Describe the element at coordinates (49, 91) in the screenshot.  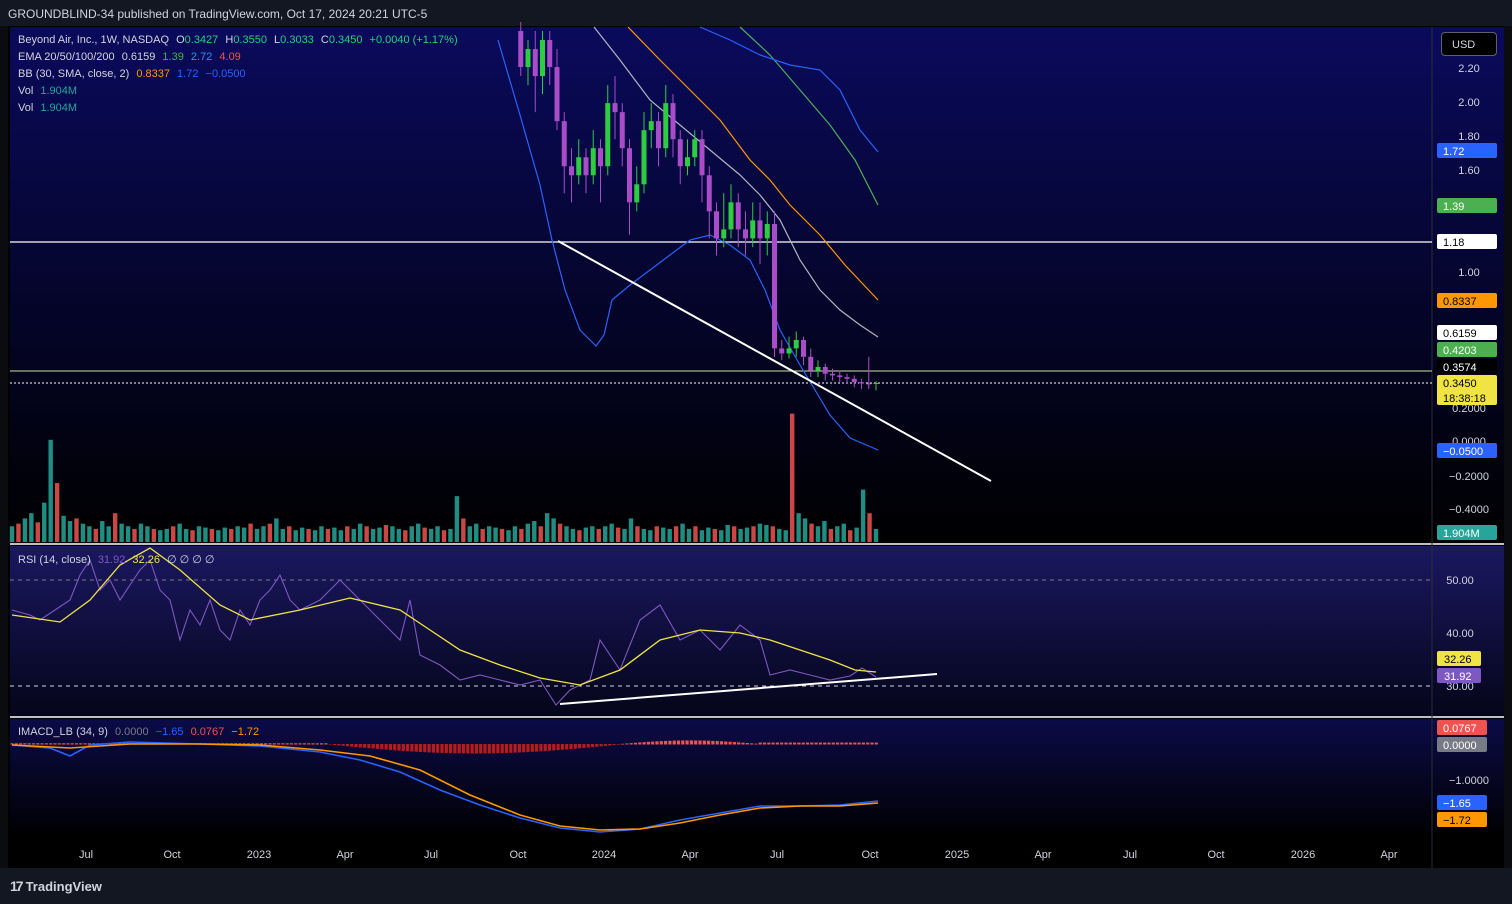
I see `vol-legend: Vol 1.904M` at that location.